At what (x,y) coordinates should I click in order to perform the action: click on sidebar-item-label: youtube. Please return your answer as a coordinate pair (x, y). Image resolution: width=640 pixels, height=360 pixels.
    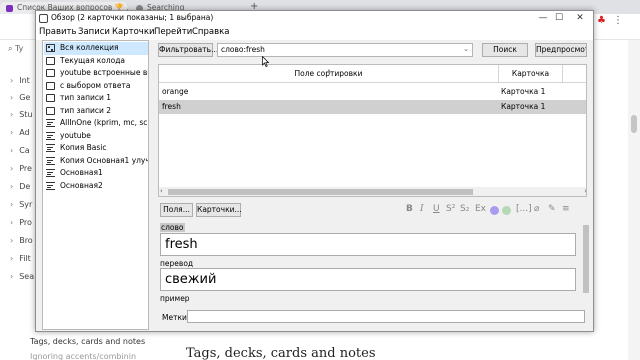
    Looking at the image, I should click on (75, 135).